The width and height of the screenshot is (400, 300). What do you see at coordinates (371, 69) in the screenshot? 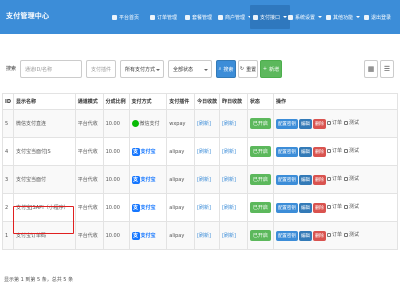
I see `toggle-view-button: ▦` at bounding box center [371, 69].